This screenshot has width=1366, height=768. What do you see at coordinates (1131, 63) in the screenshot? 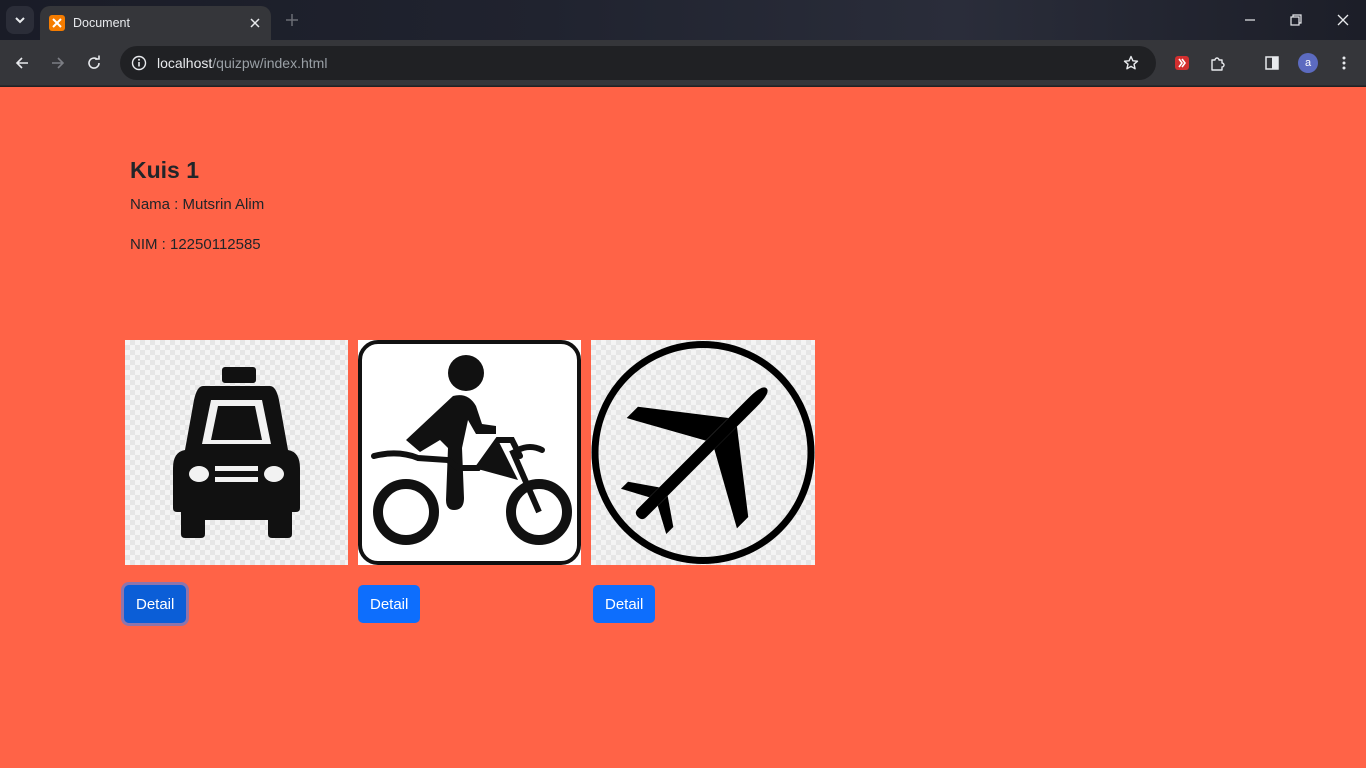
I see `bookmark-star-icon` at bounding box center [1131, 63].